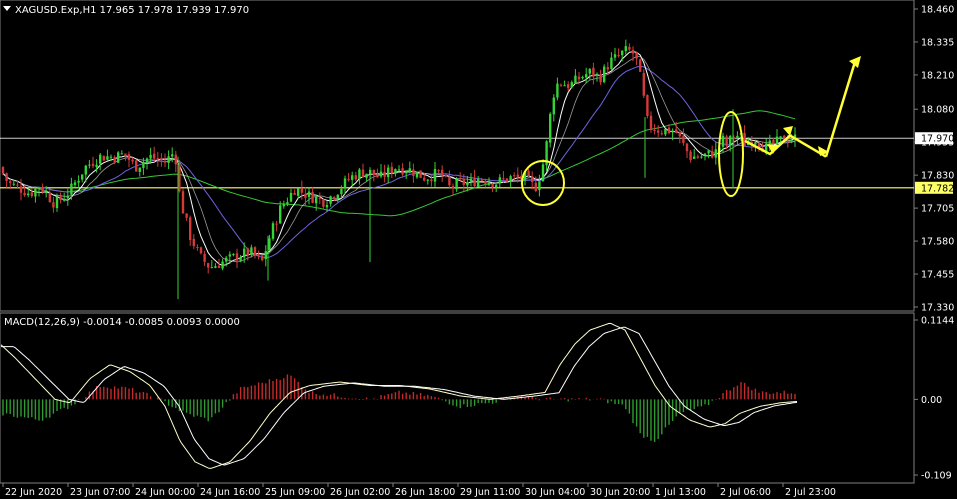 The width and height of the screenshot is (957, 499). Describe the element at coordinates (937, 110) in the screenshot. I see `y-tick-label: 18.080` at that location.